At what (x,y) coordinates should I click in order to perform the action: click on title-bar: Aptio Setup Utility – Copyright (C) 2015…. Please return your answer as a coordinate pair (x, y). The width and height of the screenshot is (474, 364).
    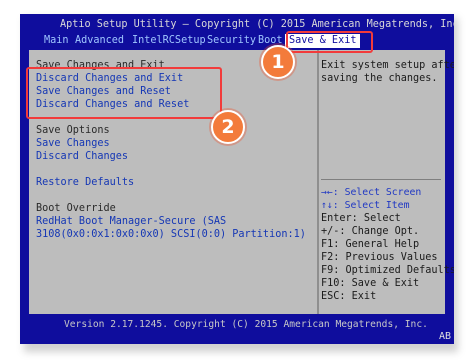
    Looking at the image, I should click on (237, 32).